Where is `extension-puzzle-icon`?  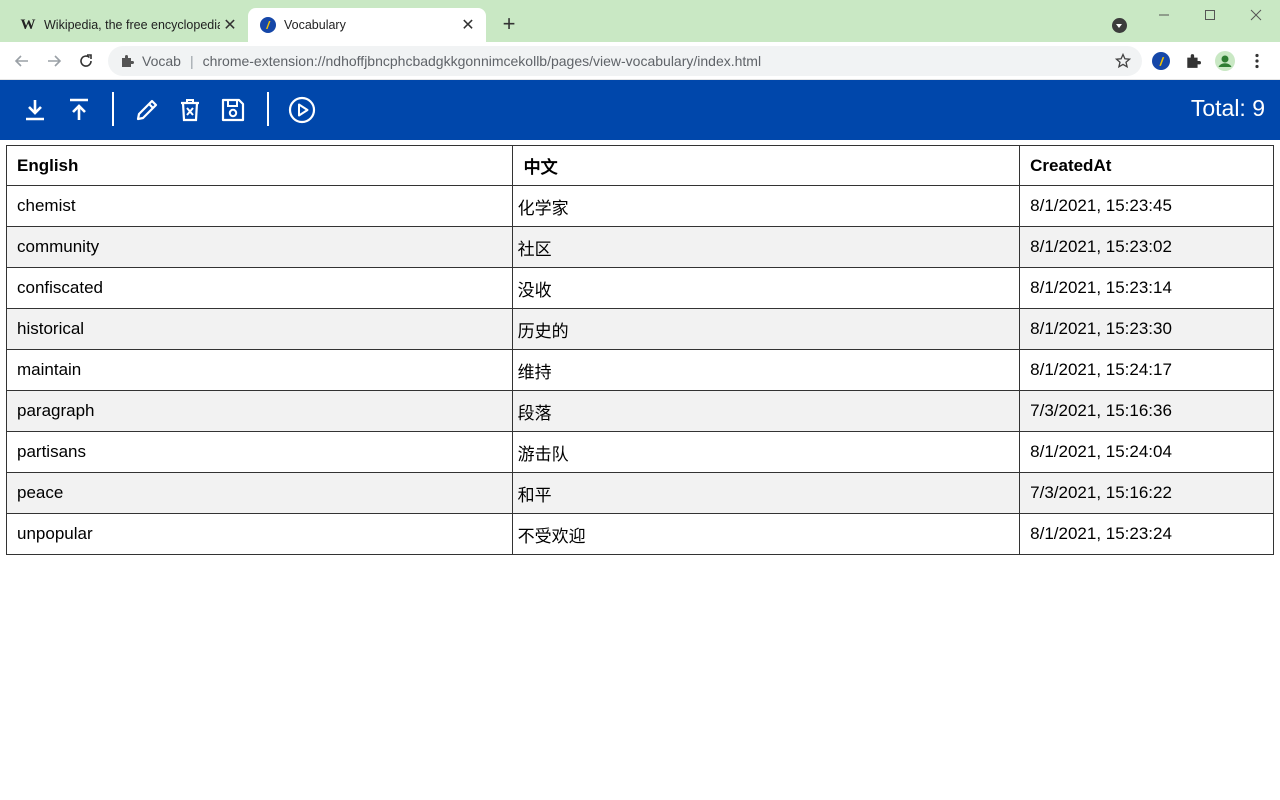
extension-puzzle-icon is located at coordinates (127, 61).